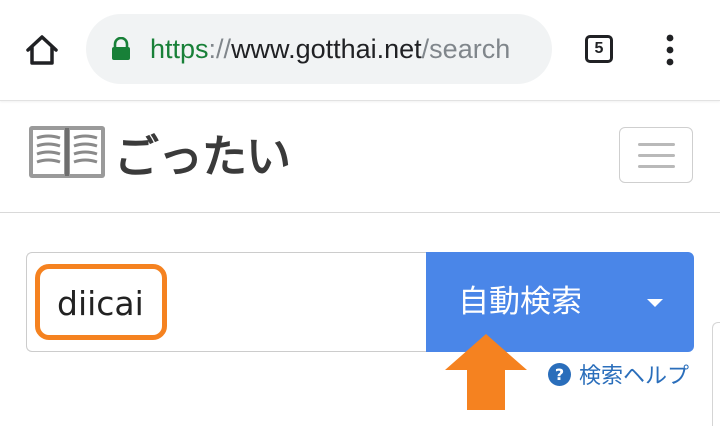  Describe the element at coordinates (634, 376) in the screenshot. I see `search-help-label: 検索ヘルプ` at that location.